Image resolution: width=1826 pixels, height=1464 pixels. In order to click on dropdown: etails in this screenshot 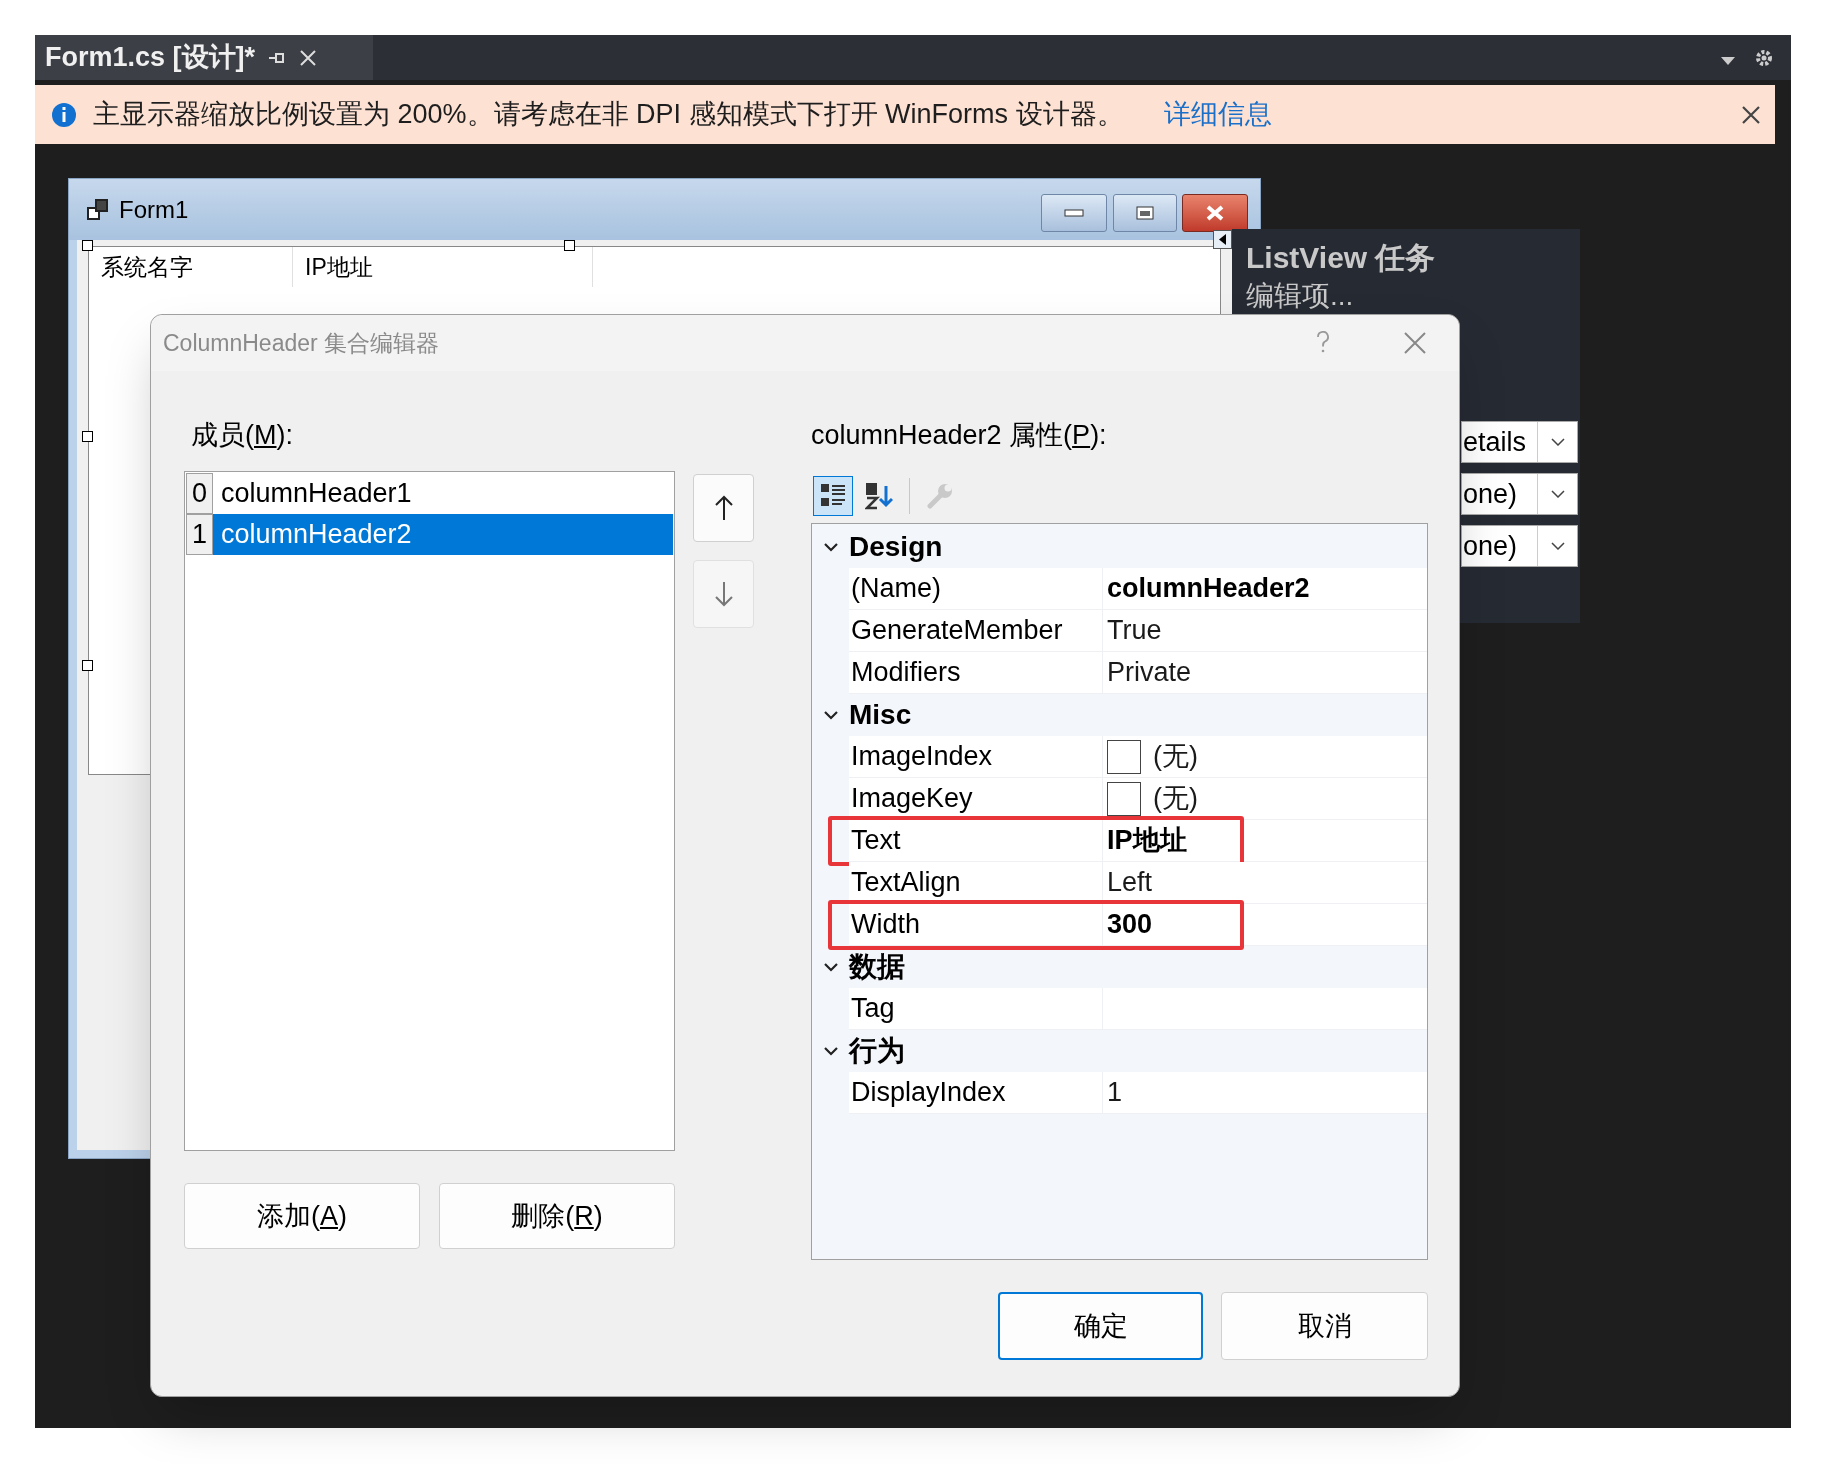, I will do `click(1519, 442)`.